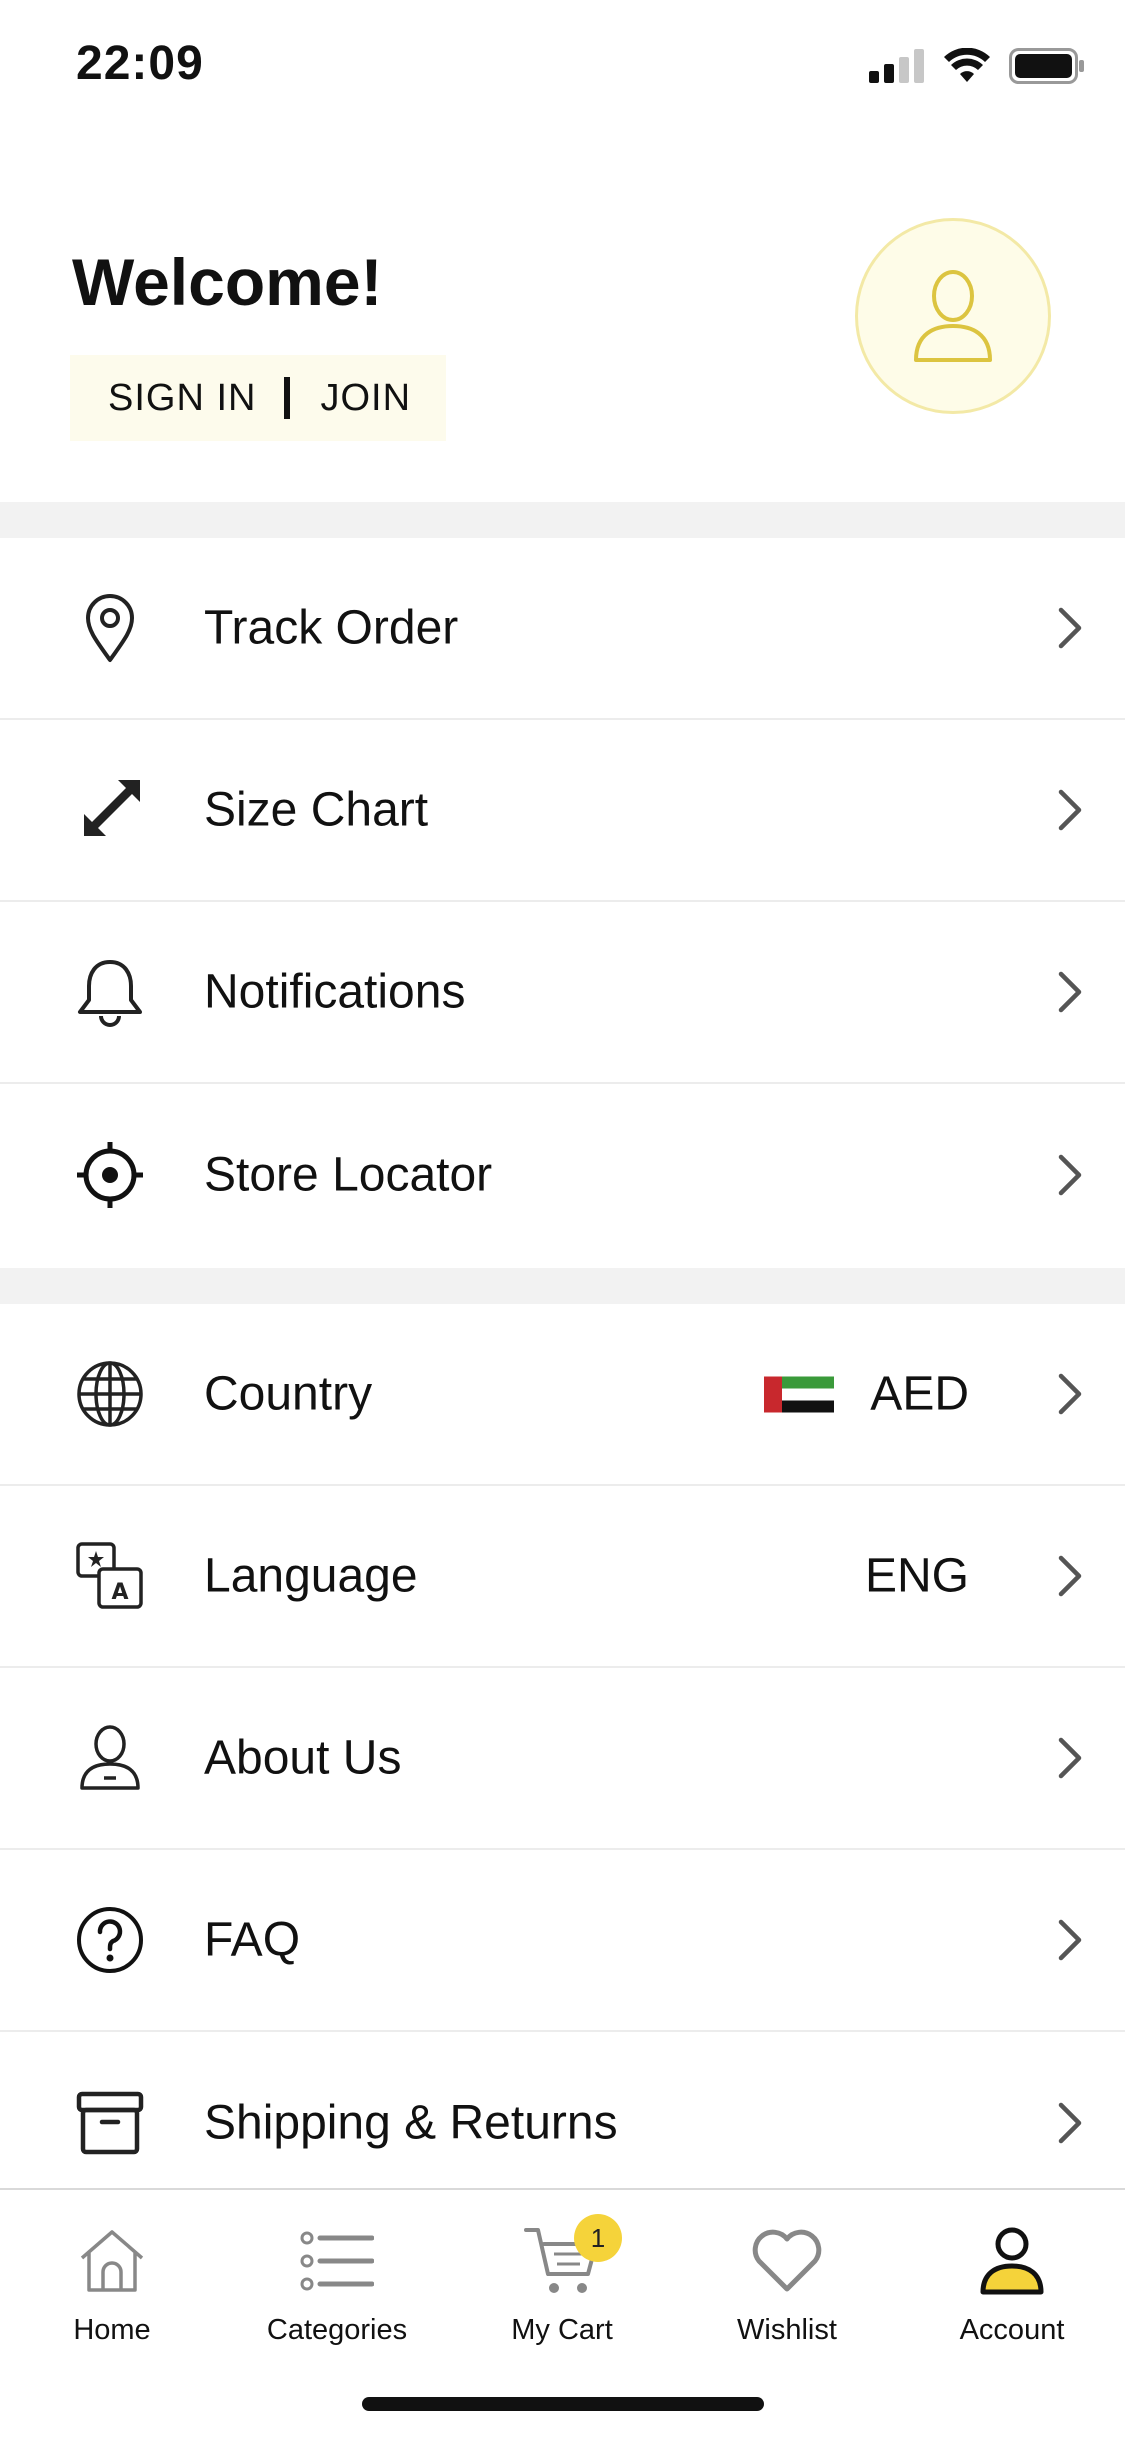 The width and height of the screenshot is (1125, 2438). Describe the element at coordinates (562, 811) in the screenshot. I see `menu-item-size-chart: Size Chart` at that location.